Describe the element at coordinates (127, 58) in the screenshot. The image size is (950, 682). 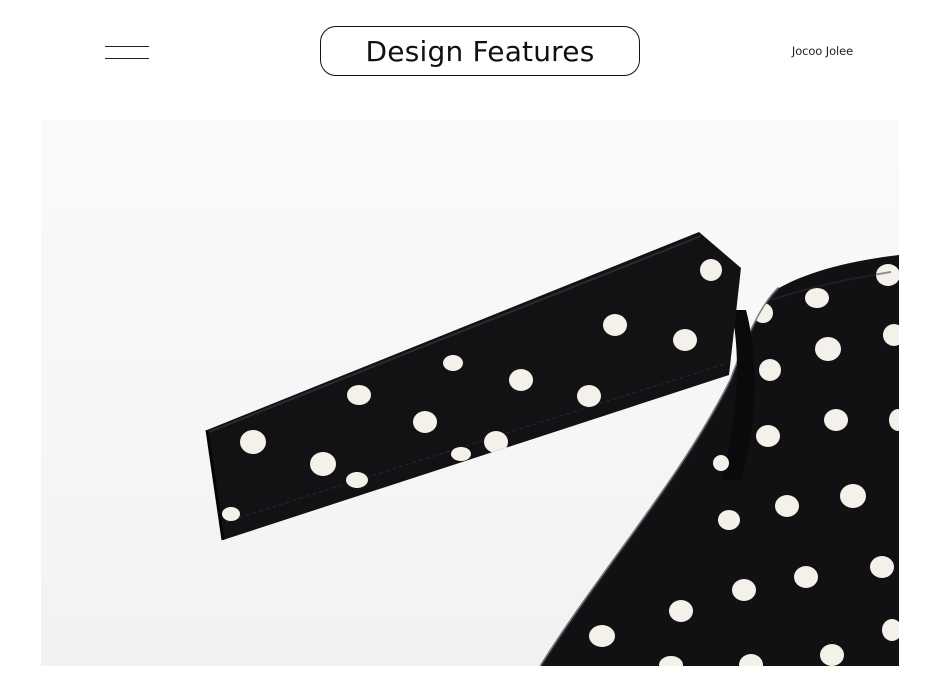
I see `menu-icon-bar-bottom` at that location.